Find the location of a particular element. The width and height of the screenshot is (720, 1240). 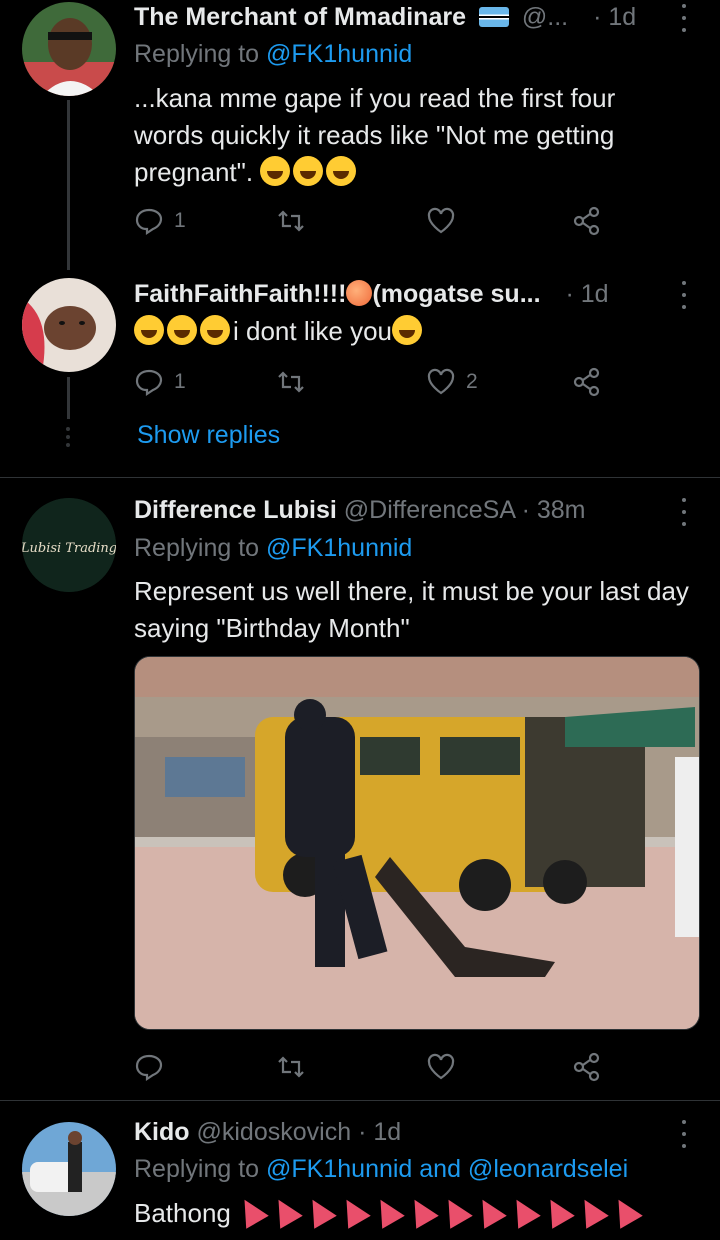

tweet-header: Difference Lubisi @DifferenceSA · 38m is located at coordinates (410, 510).